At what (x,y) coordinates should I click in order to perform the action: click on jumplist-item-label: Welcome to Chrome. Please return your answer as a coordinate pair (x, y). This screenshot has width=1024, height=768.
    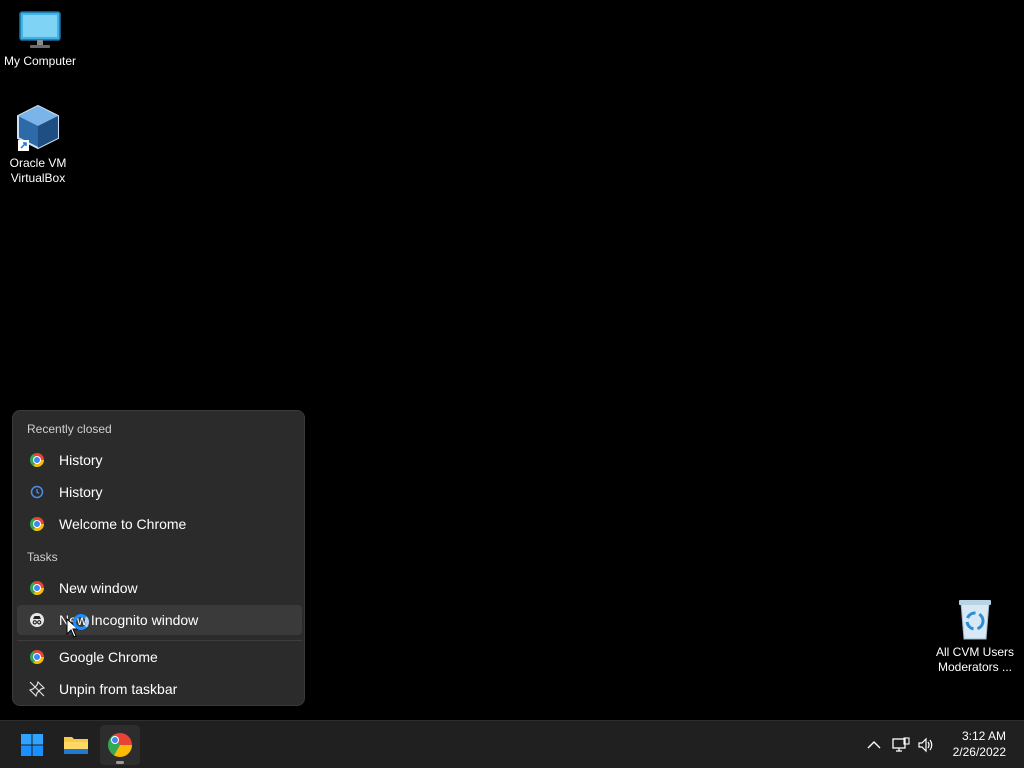
    Looking at the image, I should click on (123, 524).